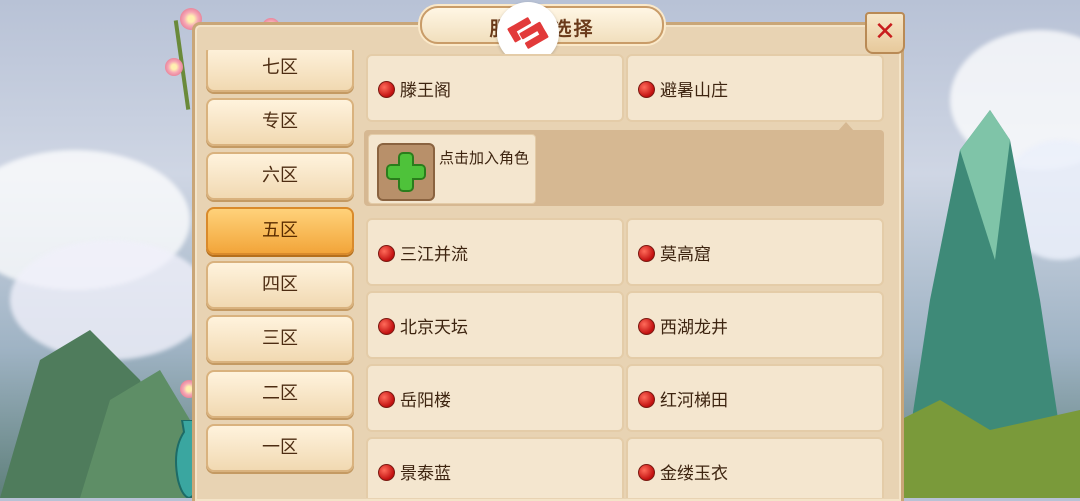 The height and width of the screenshot is (501, 1080). Describe the element at coordinates (425, 401) in the screenshot. I see `server-name: 岳阳楼` at that location.